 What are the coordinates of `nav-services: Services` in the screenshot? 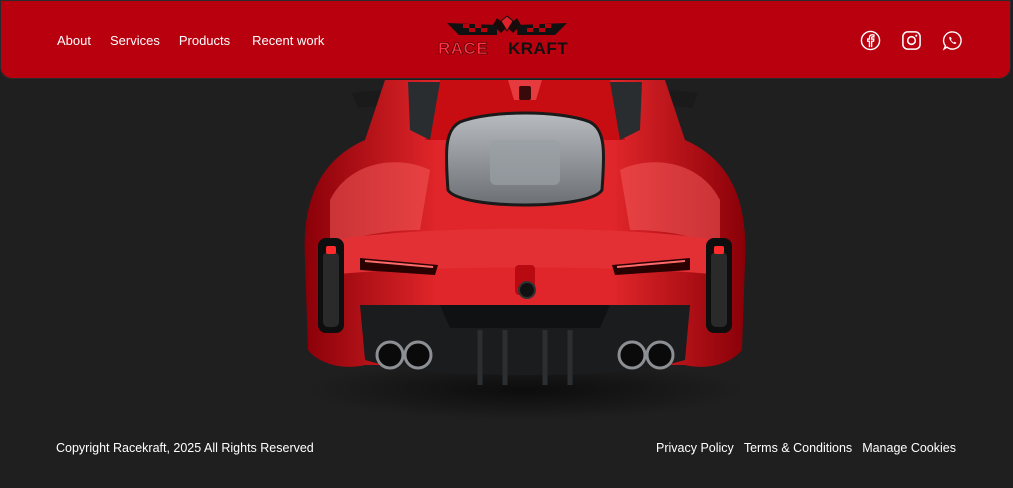 It's located at (135, 40).